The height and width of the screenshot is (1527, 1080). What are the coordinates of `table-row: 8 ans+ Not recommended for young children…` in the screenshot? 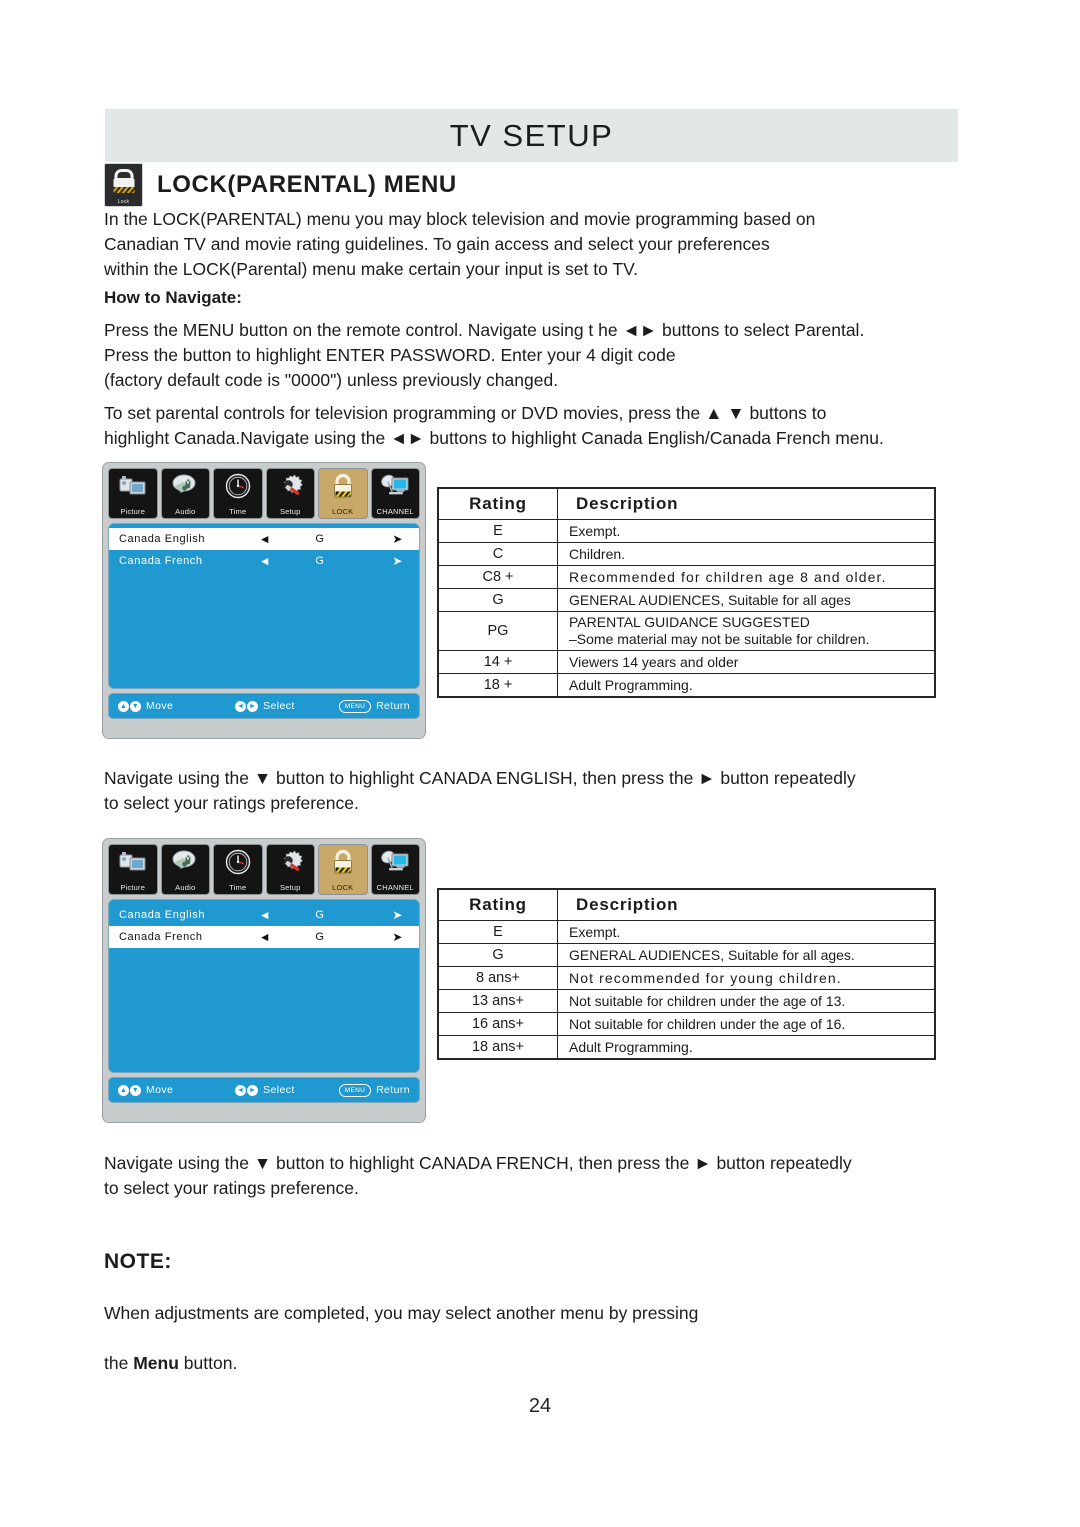 It's located at (686, 978).